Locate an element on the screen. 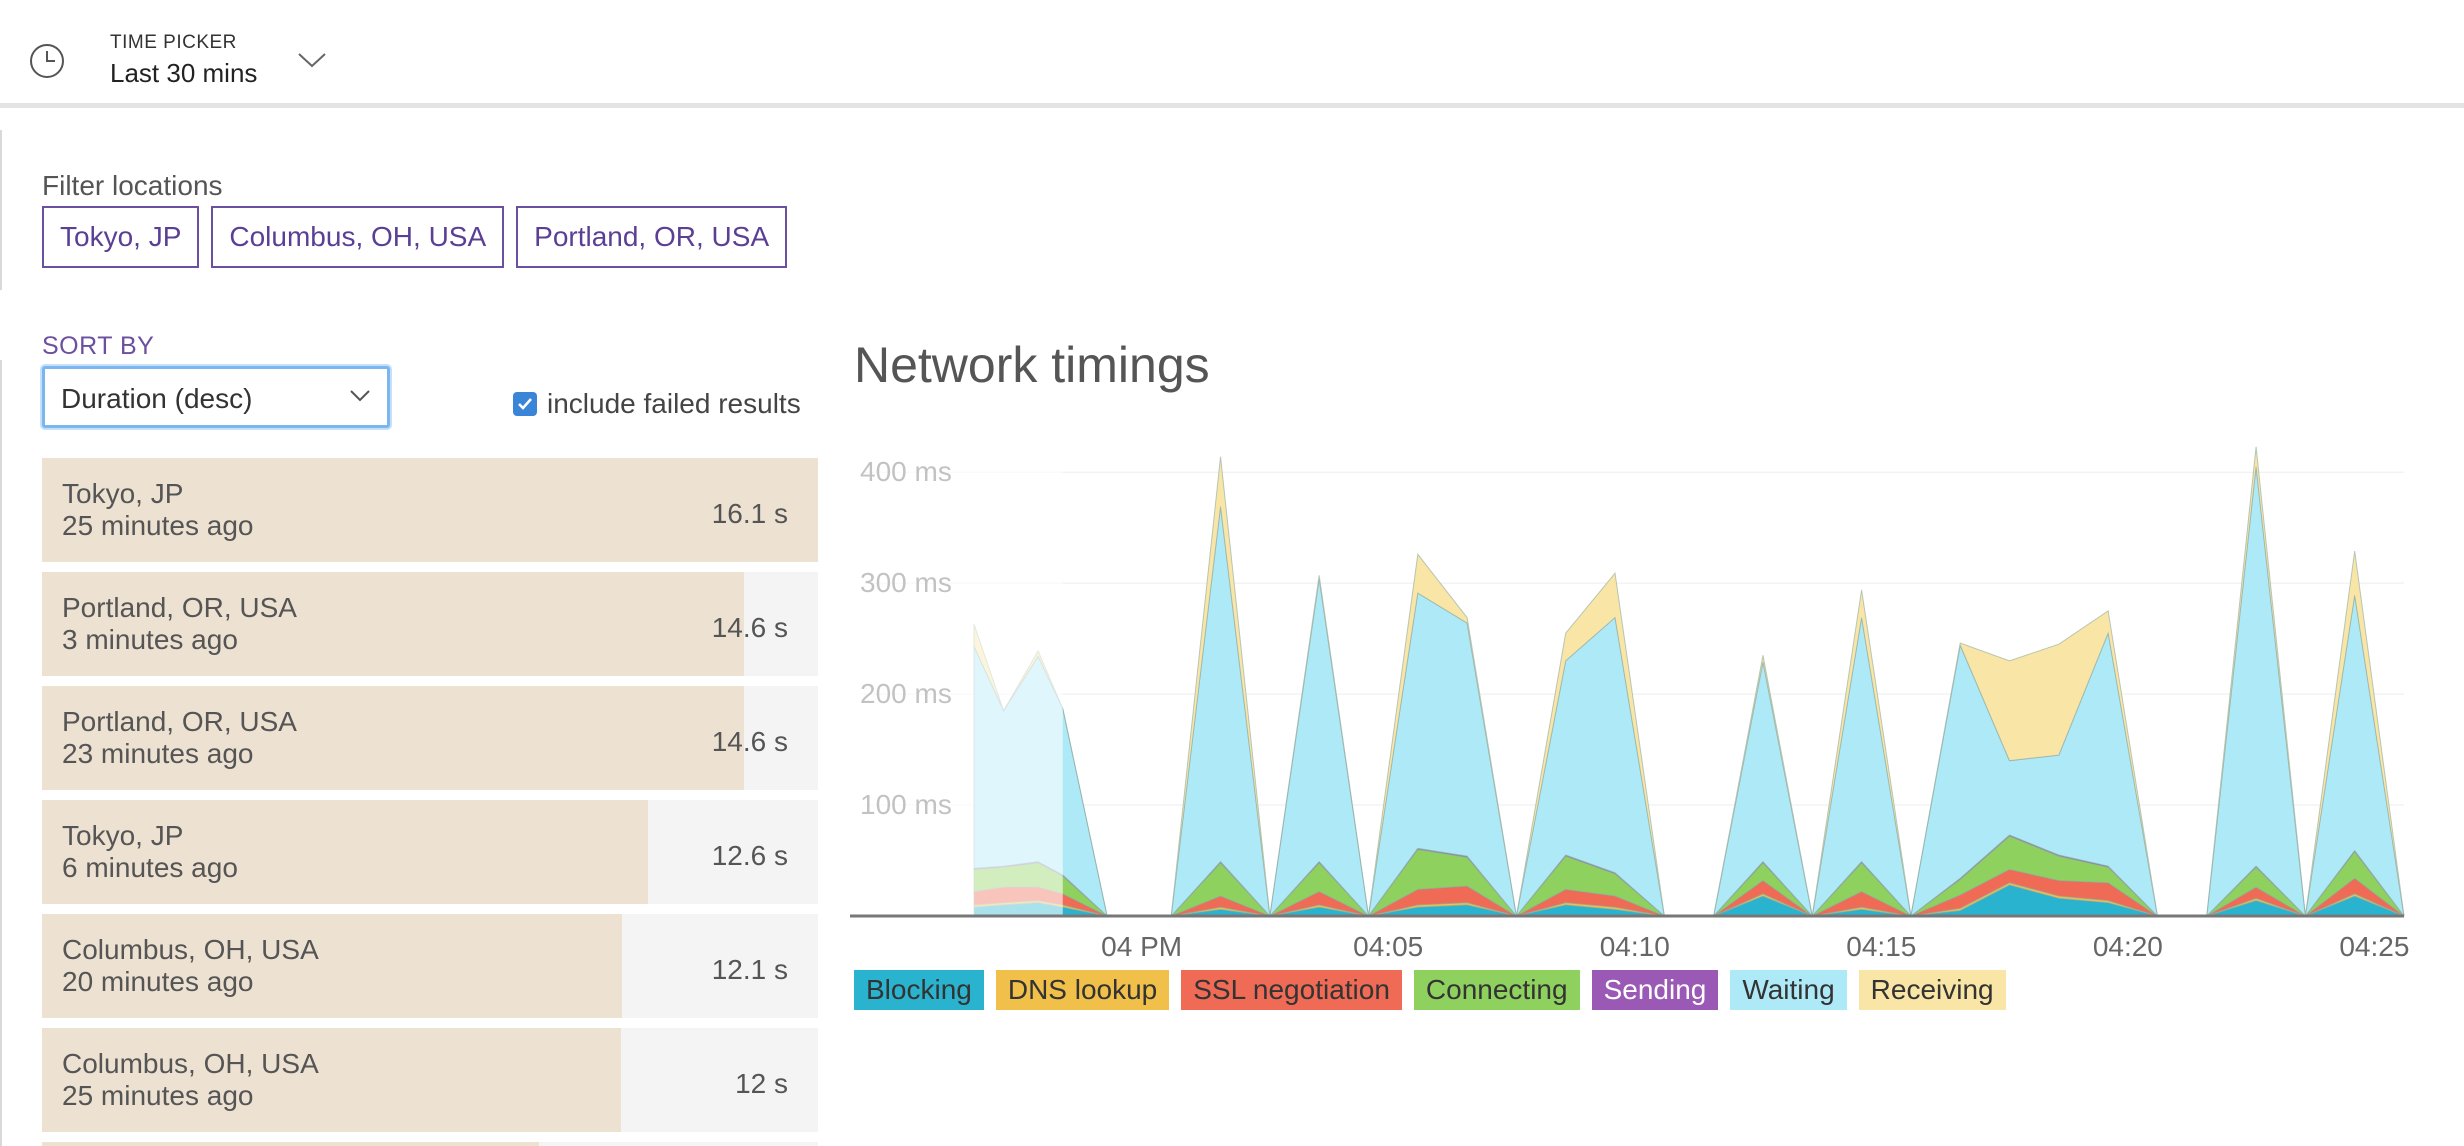 This screenshot has width=2464, height=1146. result-time-ago: 6 minutes ago is located at coordinates (150, 867).